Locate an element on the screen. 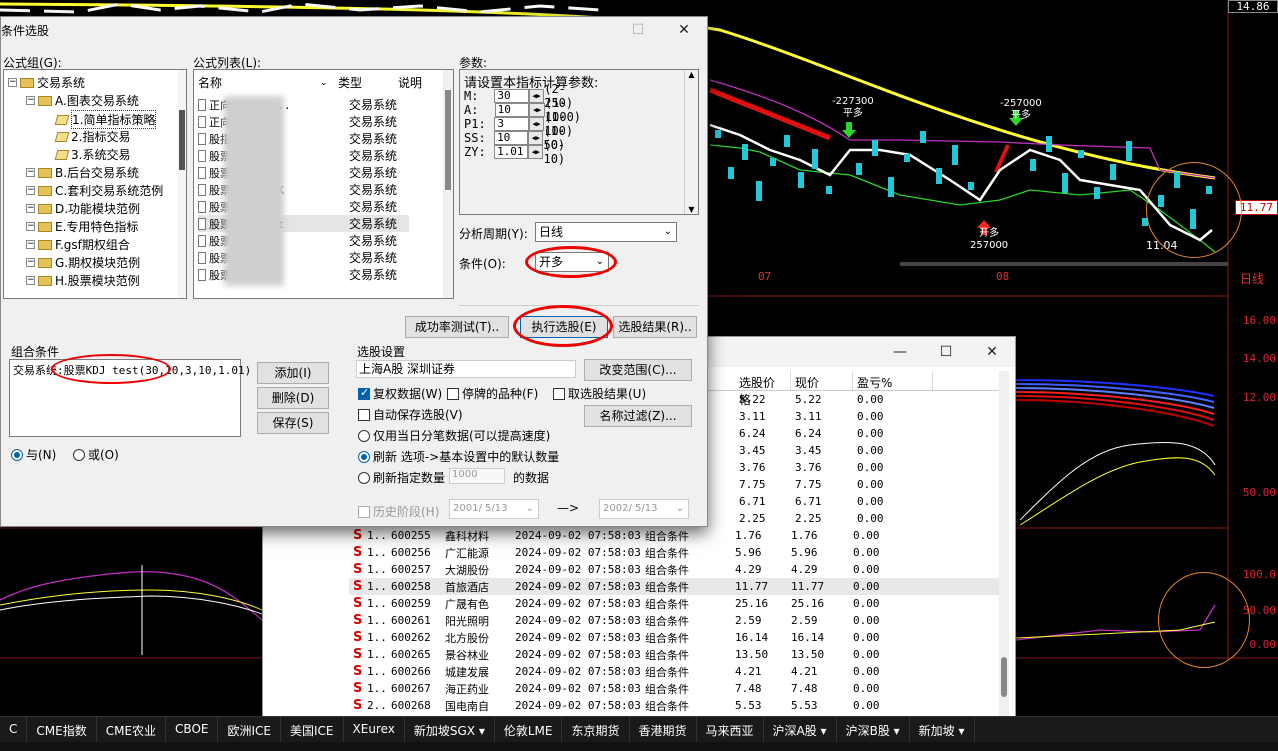 Image resolution: width=1278 pixels, height=751 pixels. tree-item: − F.gsf期权组合 is located at coordinates (78, 244).